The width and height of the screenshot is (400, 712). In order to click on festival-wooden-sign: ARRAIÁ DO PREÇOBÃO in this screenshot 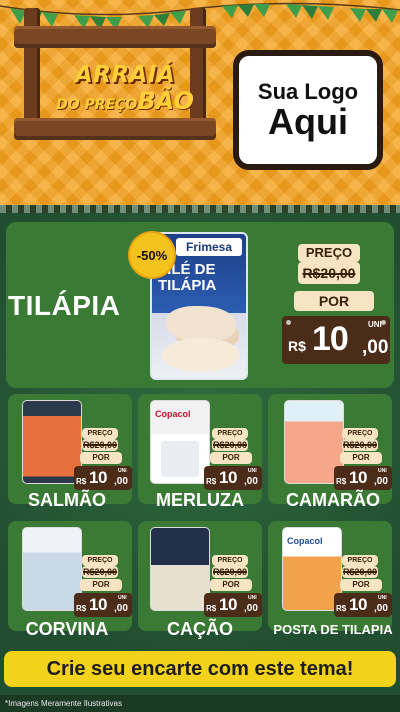, I will do `click(115, 77)`.